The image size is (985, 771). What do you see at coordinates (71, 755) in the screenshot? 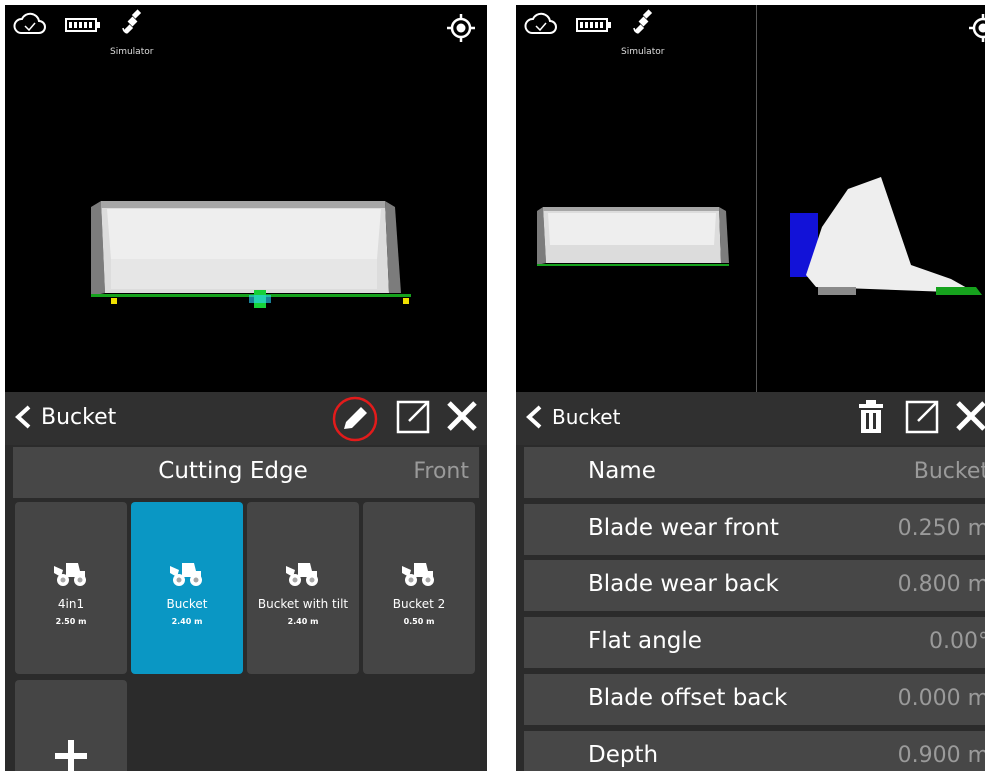
I see `plus-icon` at bounding box center [71, 755].